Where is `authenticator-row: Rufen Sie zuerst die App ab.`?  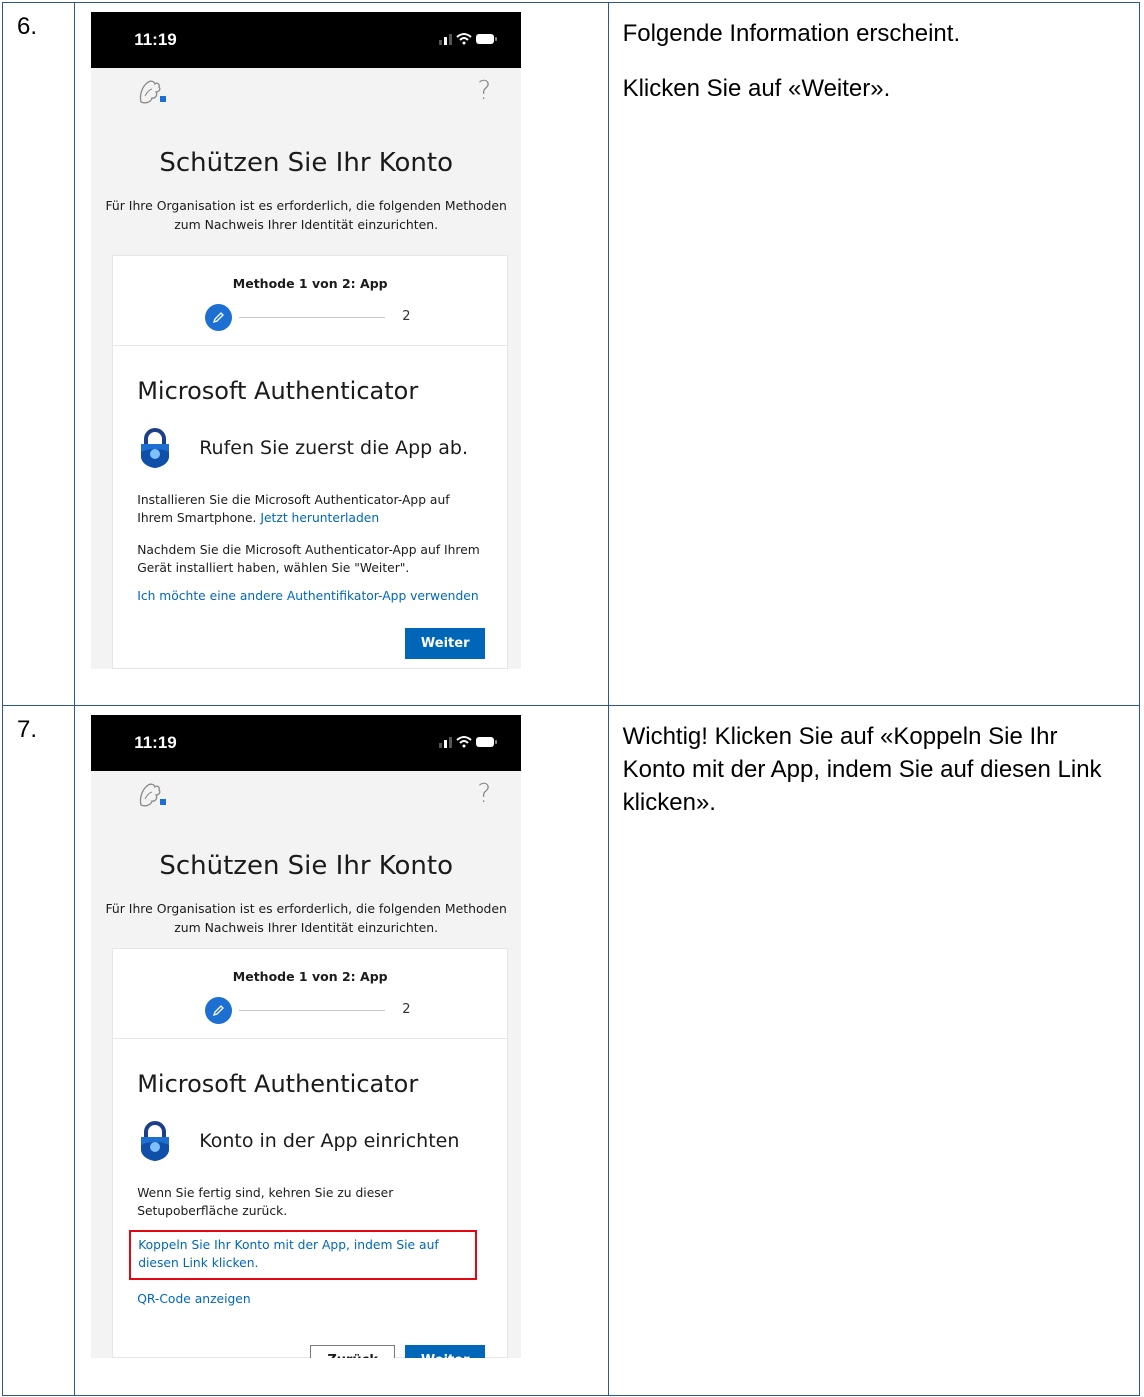 authenticator-row: Rufen Sie zuerst die App ab. is located at coordinates (310, 451).